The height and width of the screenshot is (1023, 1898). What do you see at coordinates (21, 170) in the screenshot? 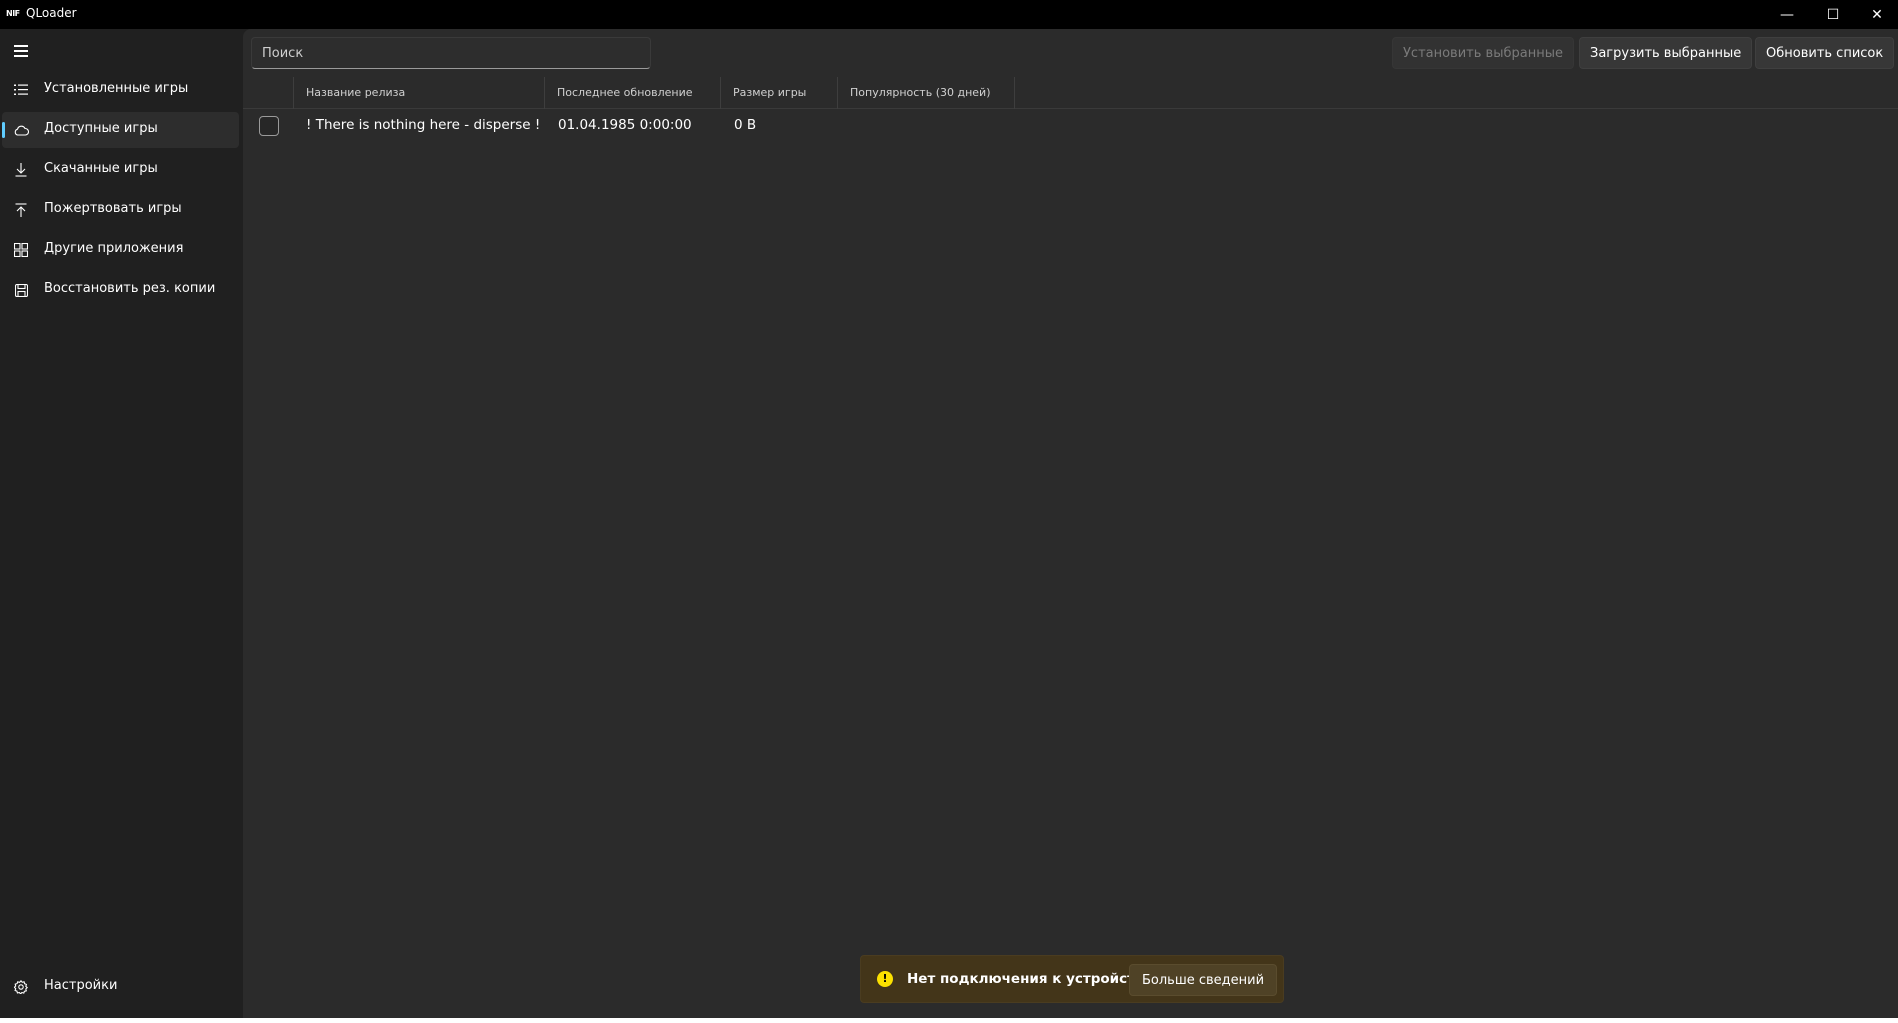
I see `download-icon` at bounding box center [21, 170].